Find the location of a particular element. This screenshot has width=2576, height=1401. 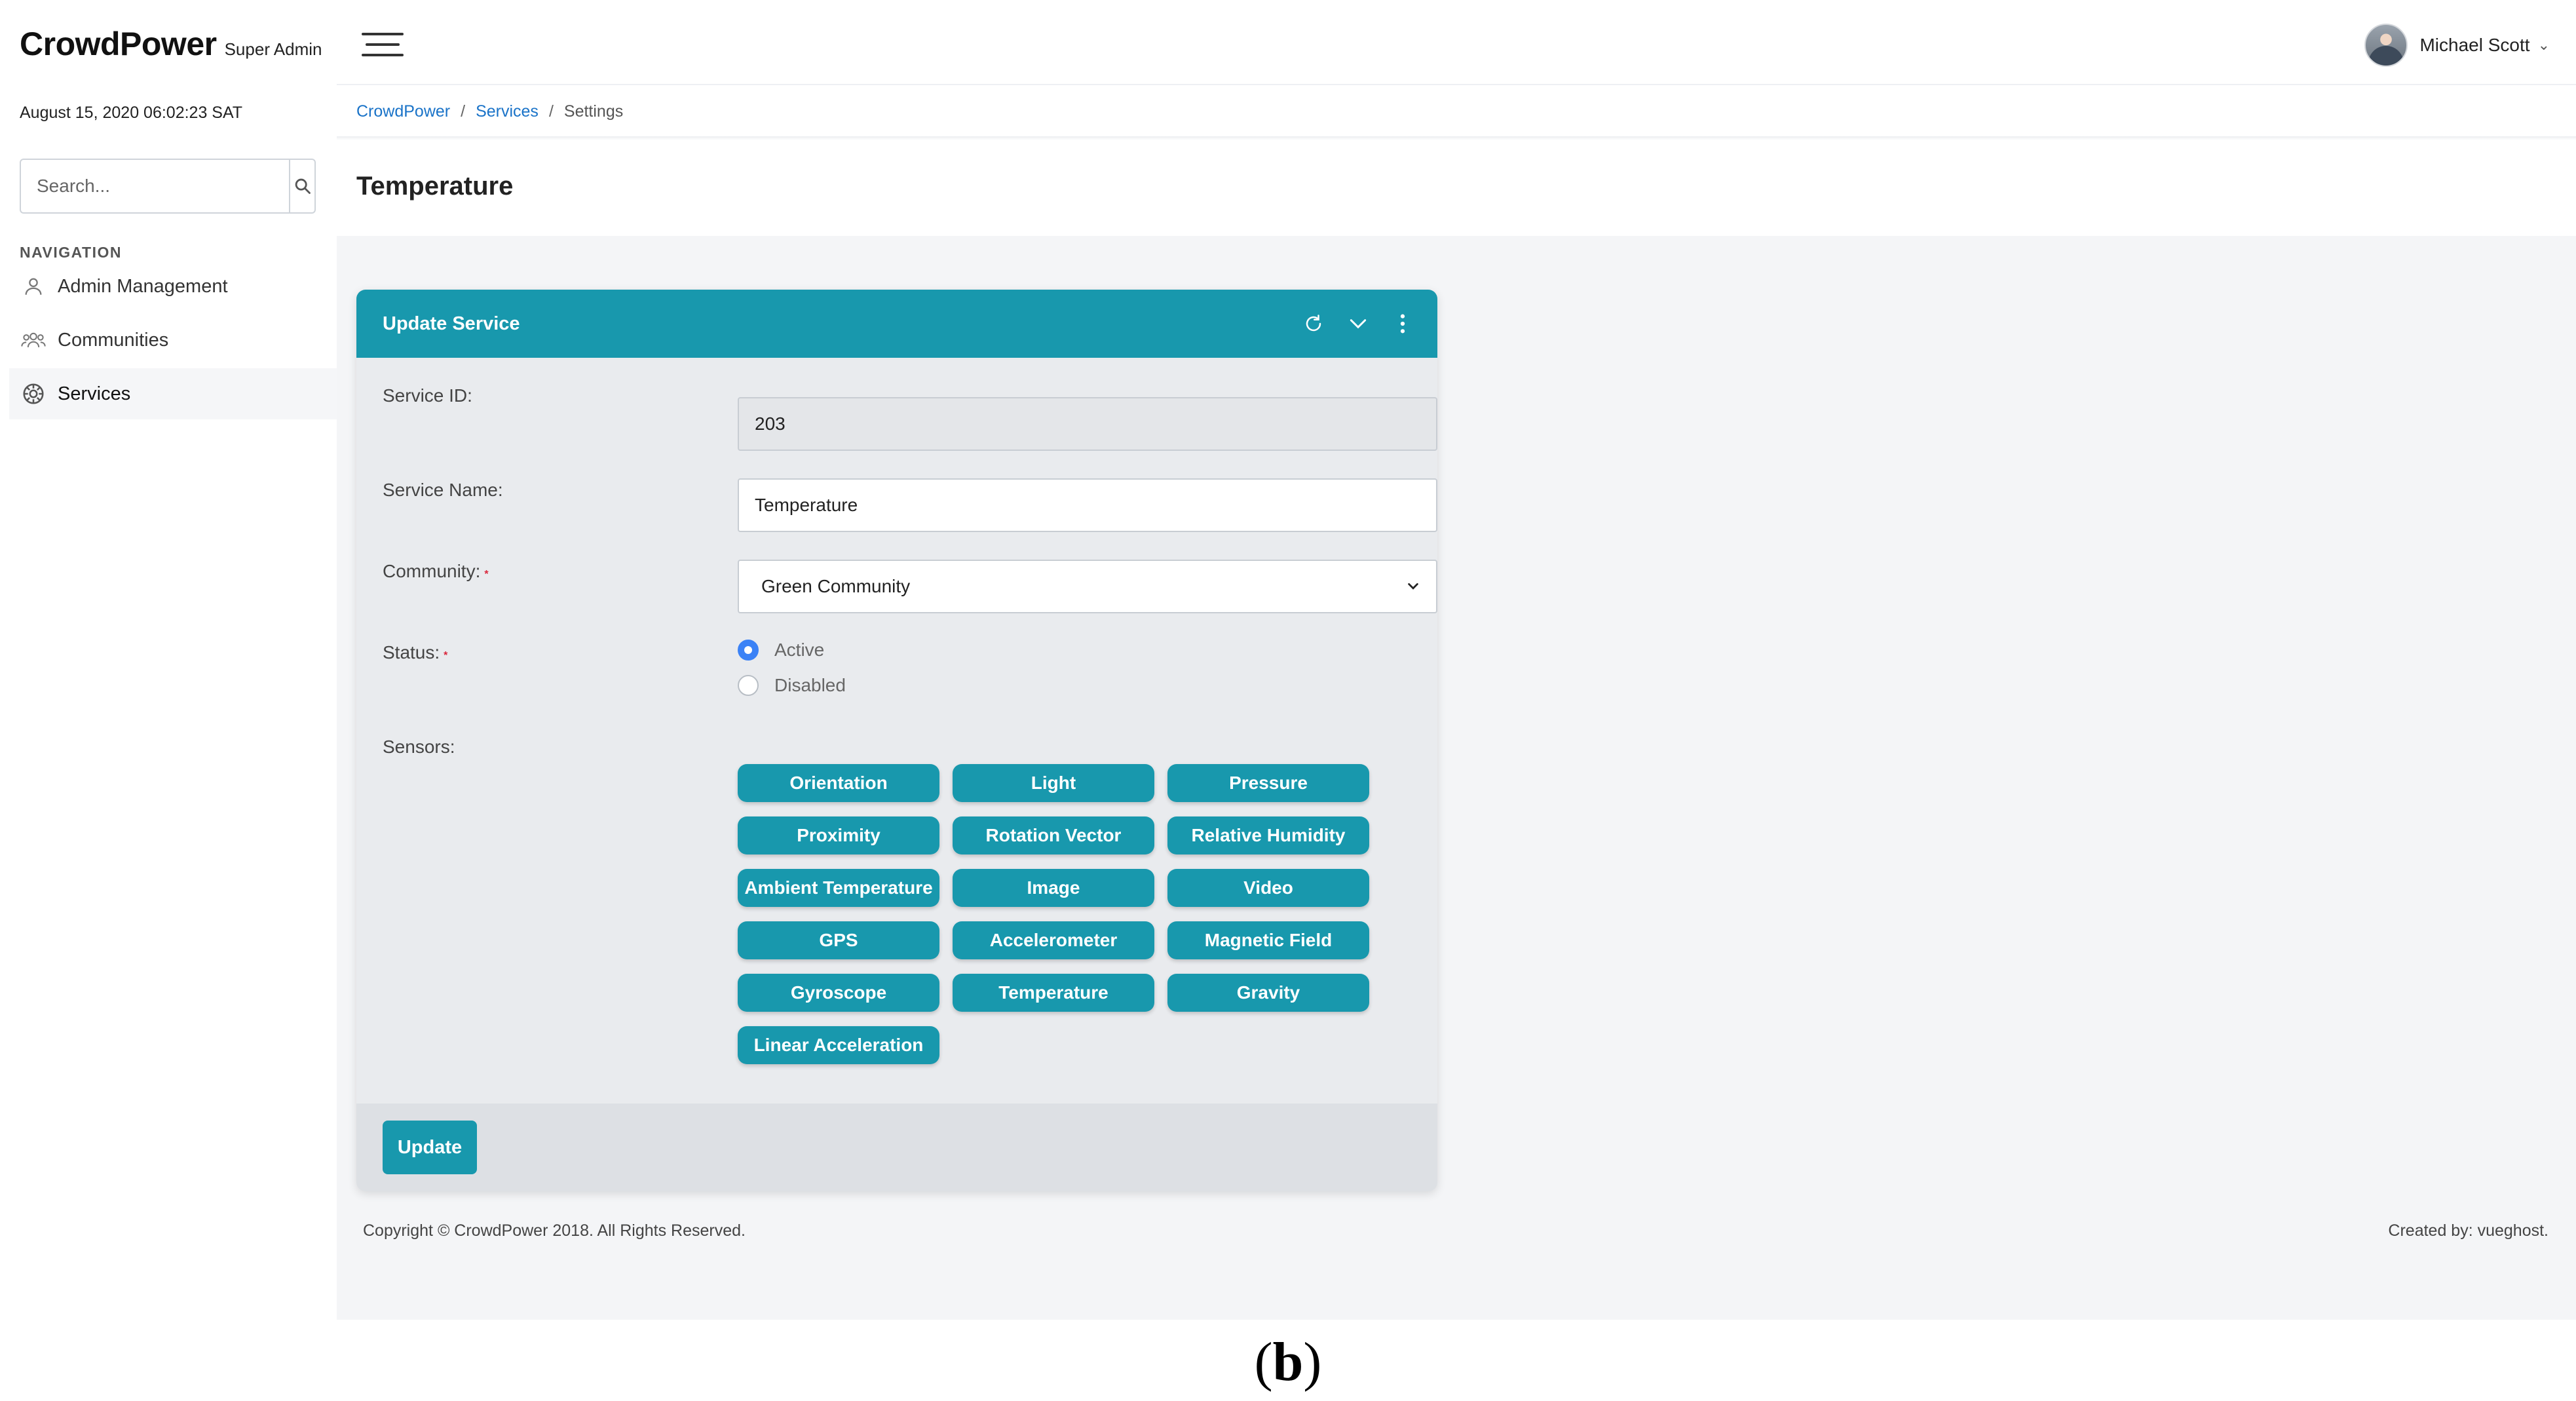

sensor-chip: Gyroscope is located at coordinates (838, 993).